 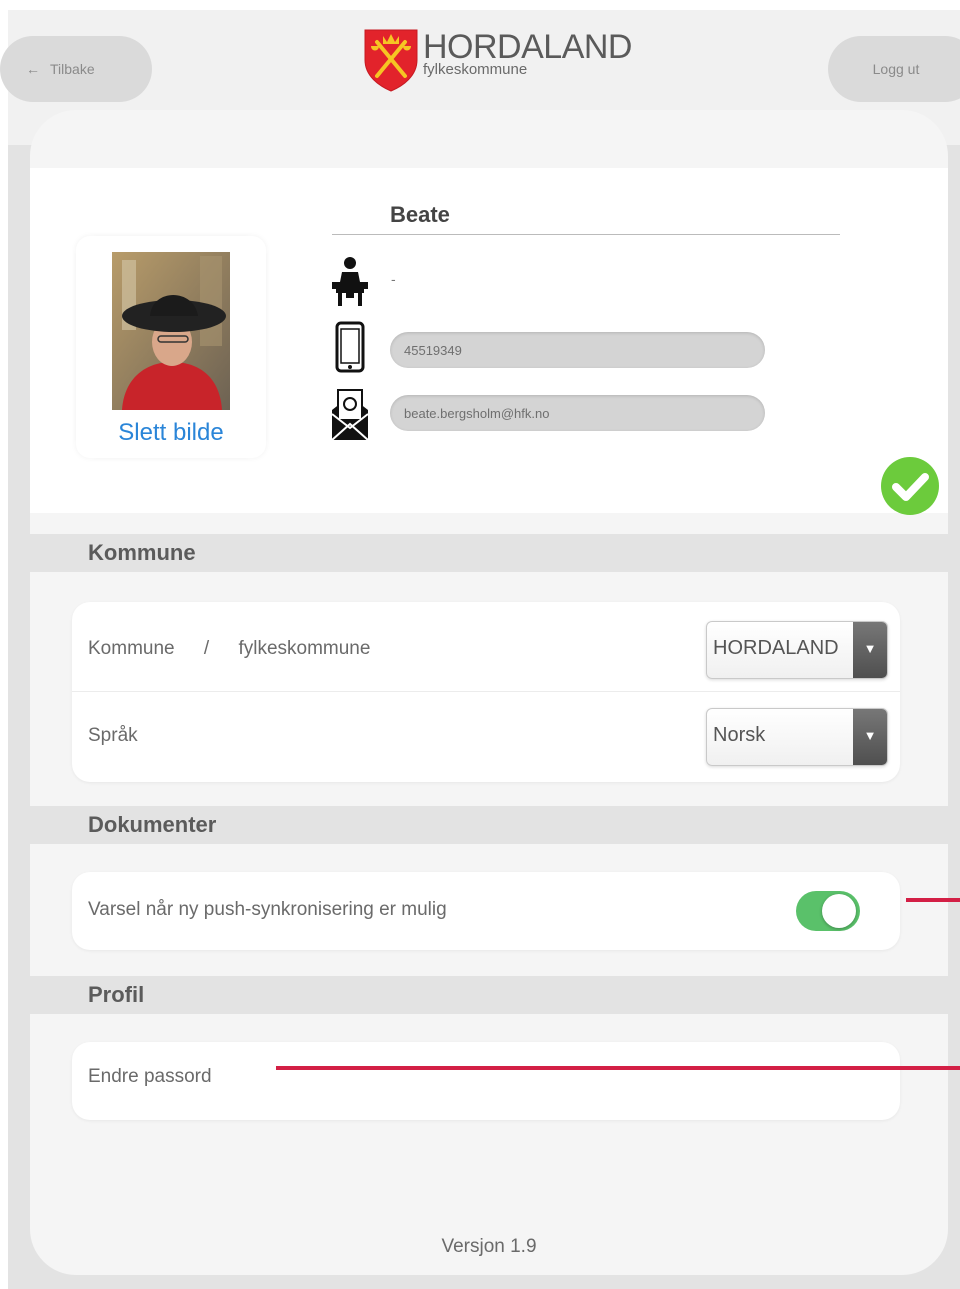 I want to click on back-button: ← Tilbake, so click(x=76, y=69).